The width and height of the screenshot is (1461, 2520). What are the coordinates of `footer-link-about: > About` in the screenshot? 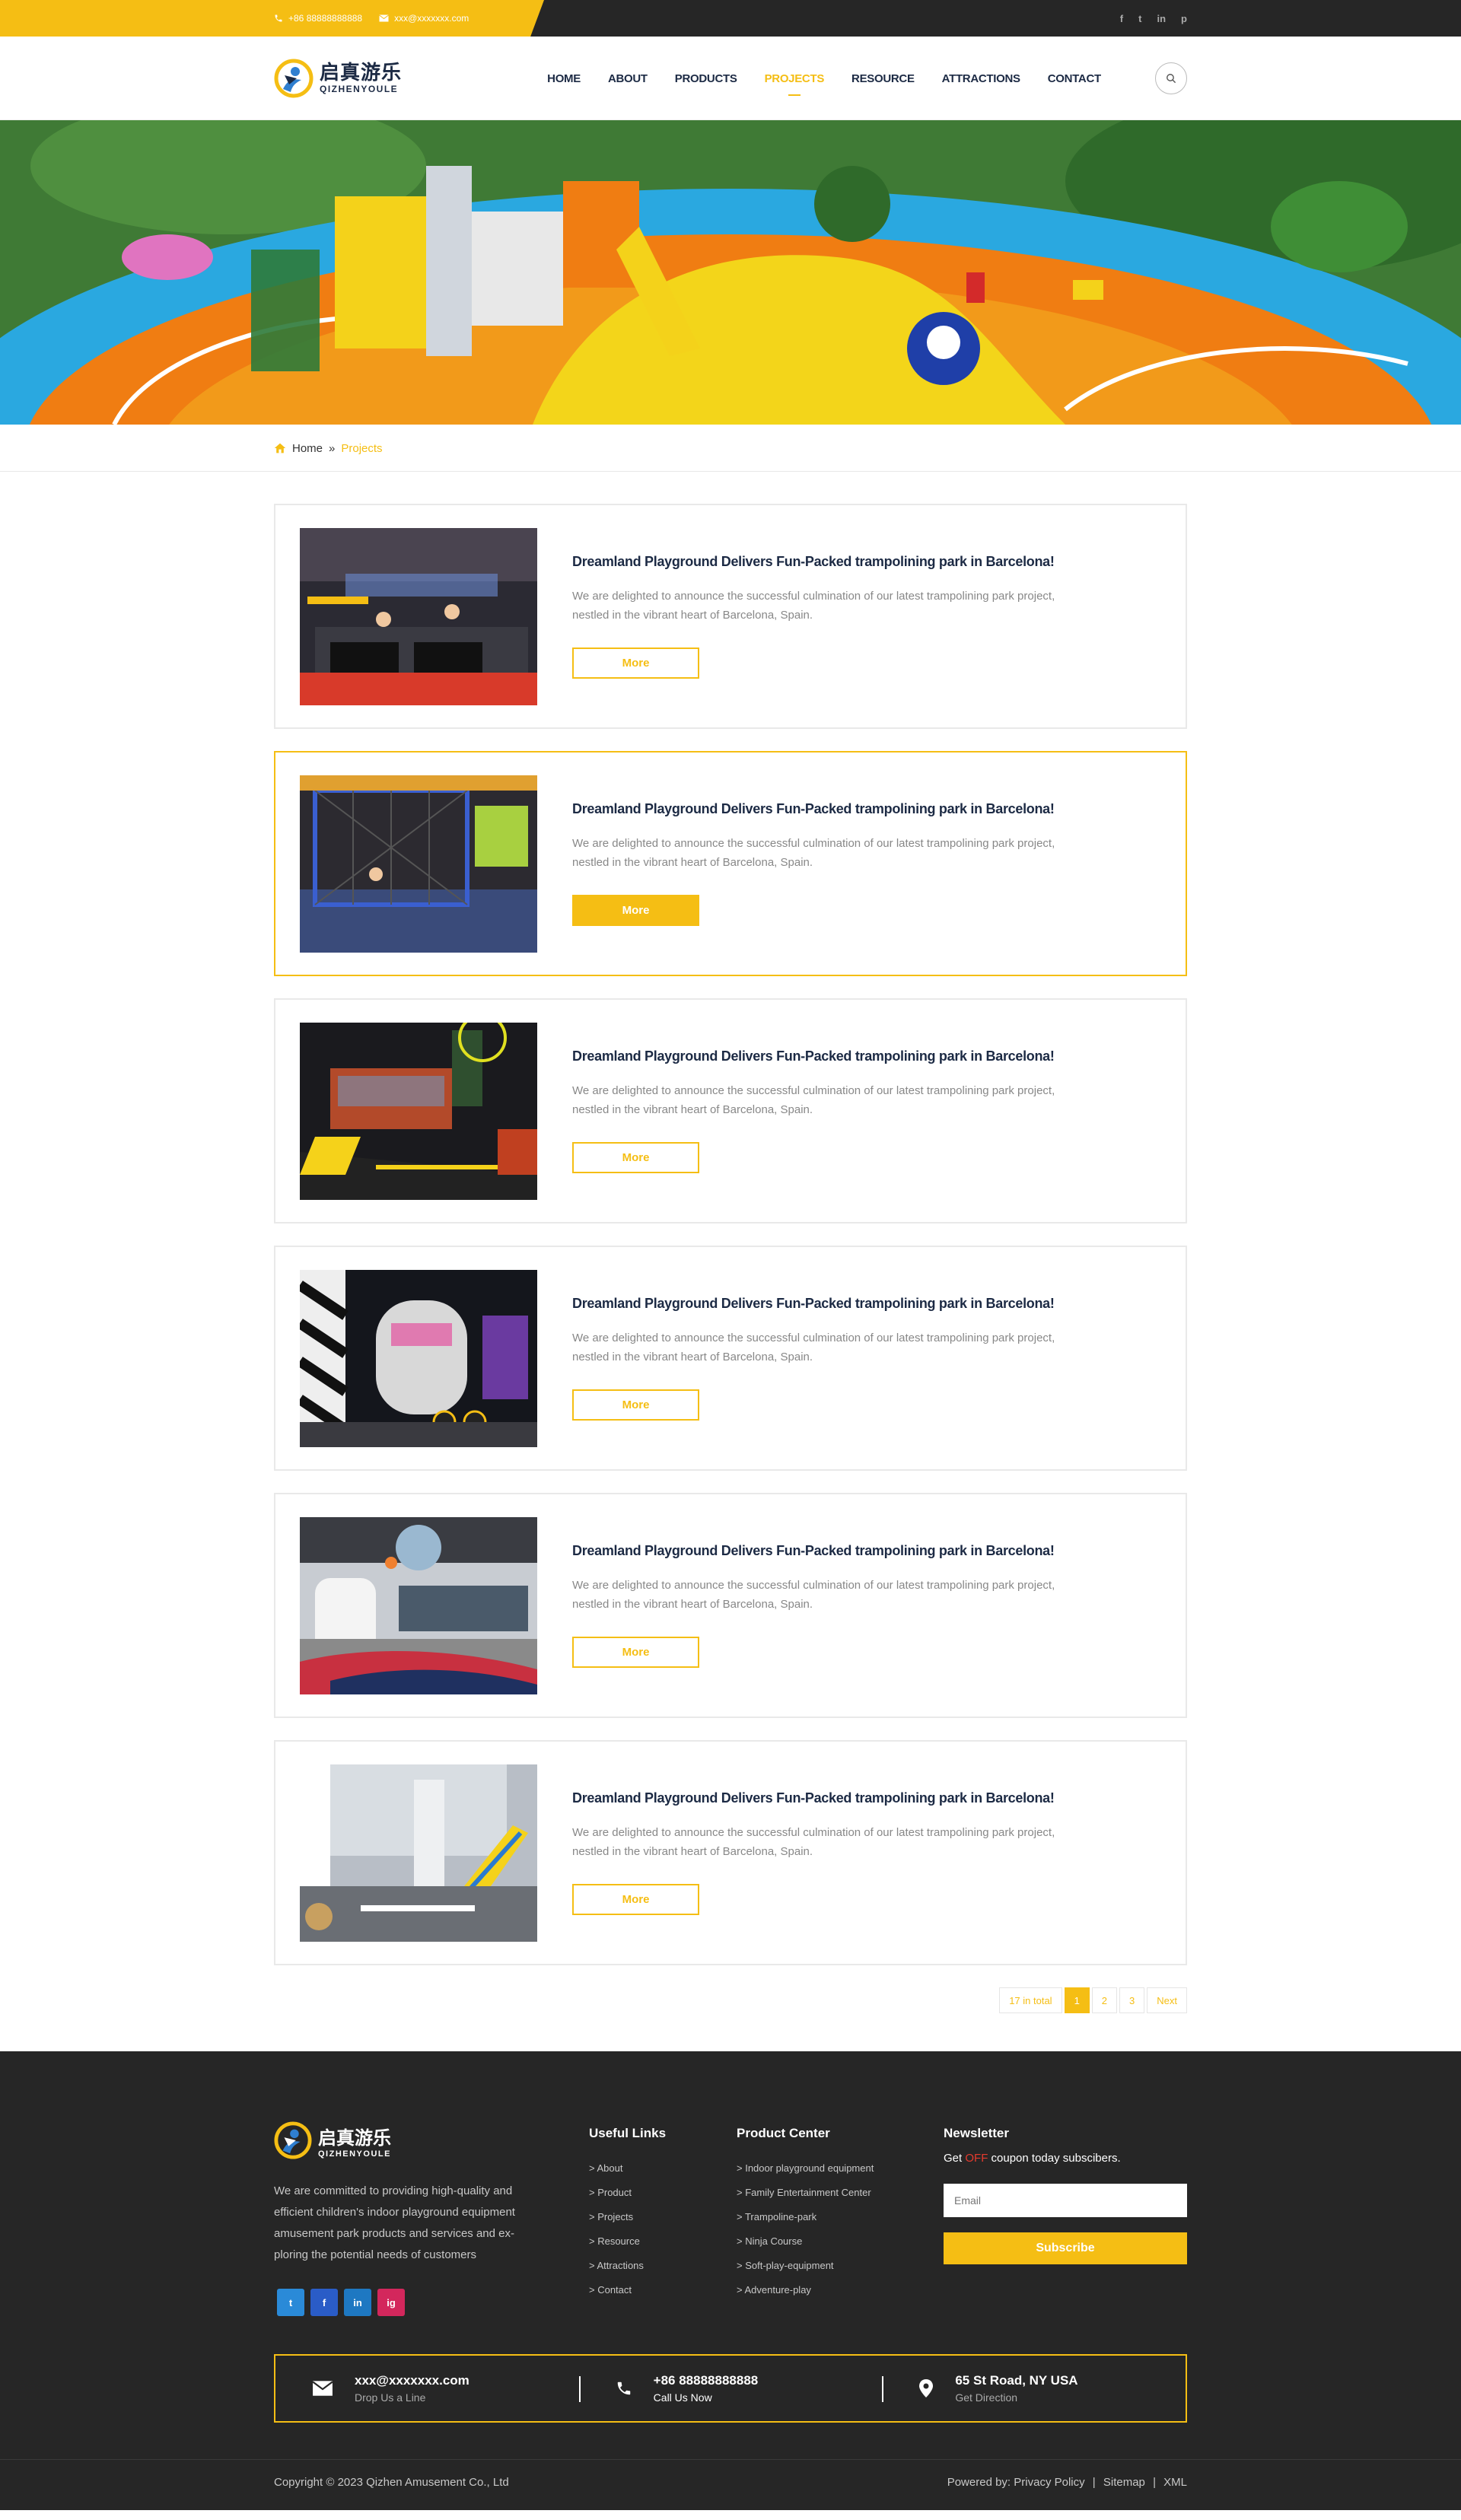 It's located at (663, 2168).